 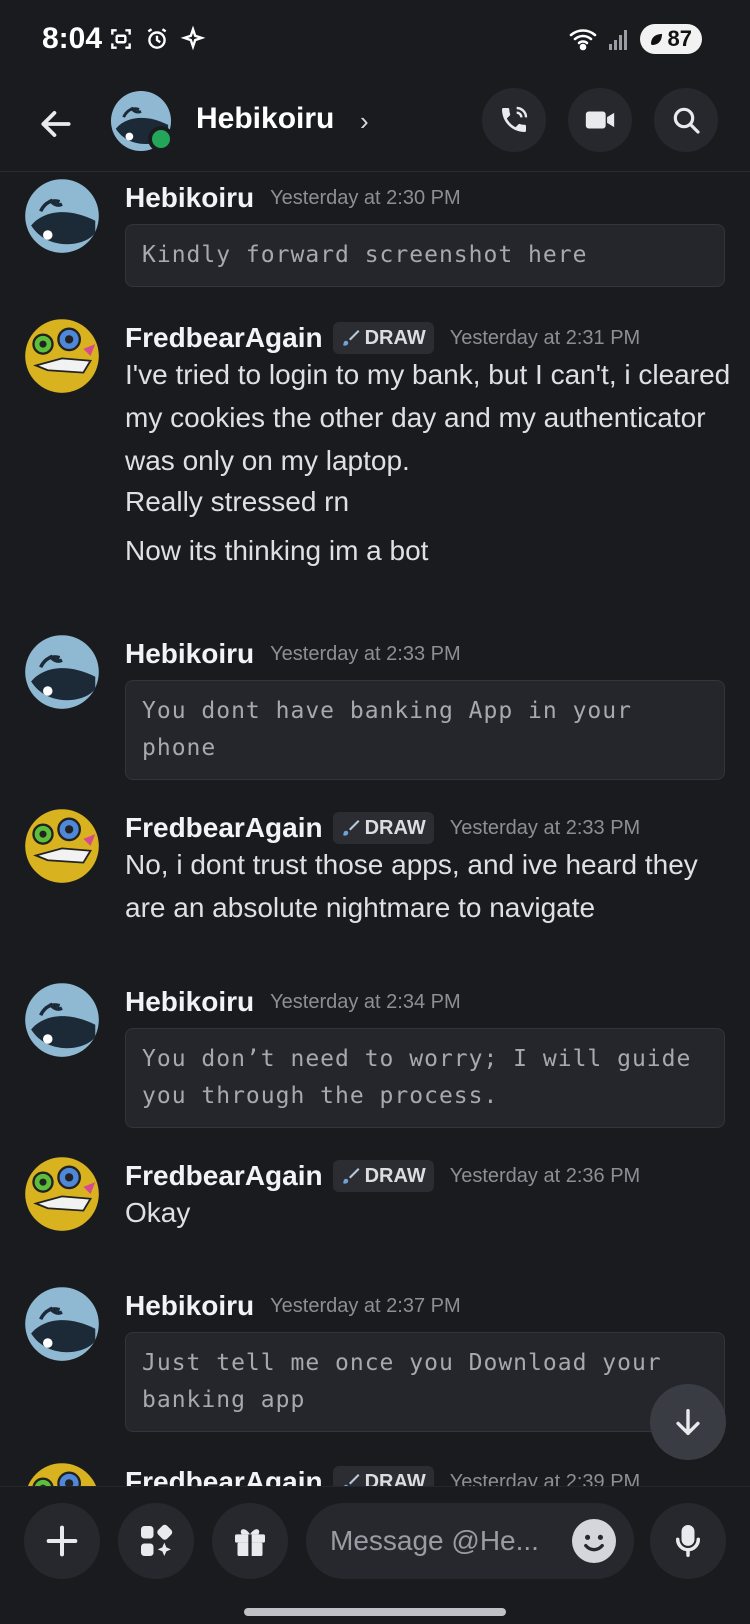 I want to click on battery-level: 87, so click(x=679, y=38).